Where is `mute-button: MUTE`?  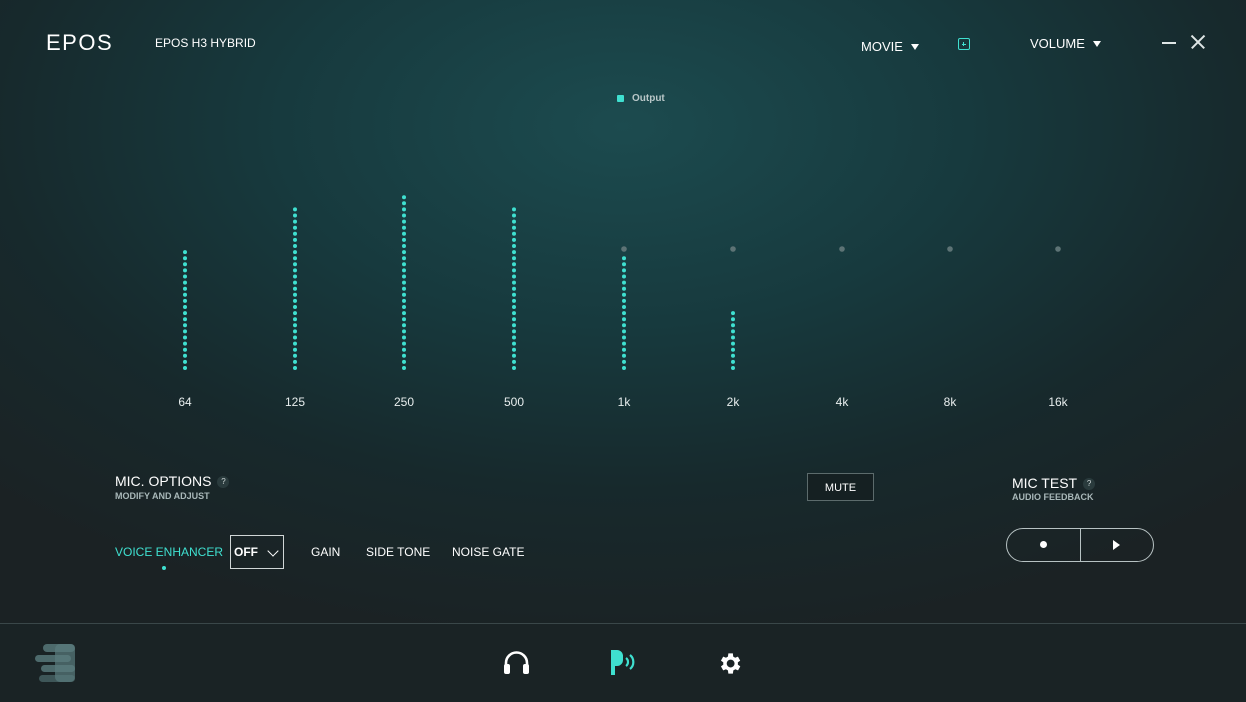
mute-button: MUTE is located at coordinates (840, 487).